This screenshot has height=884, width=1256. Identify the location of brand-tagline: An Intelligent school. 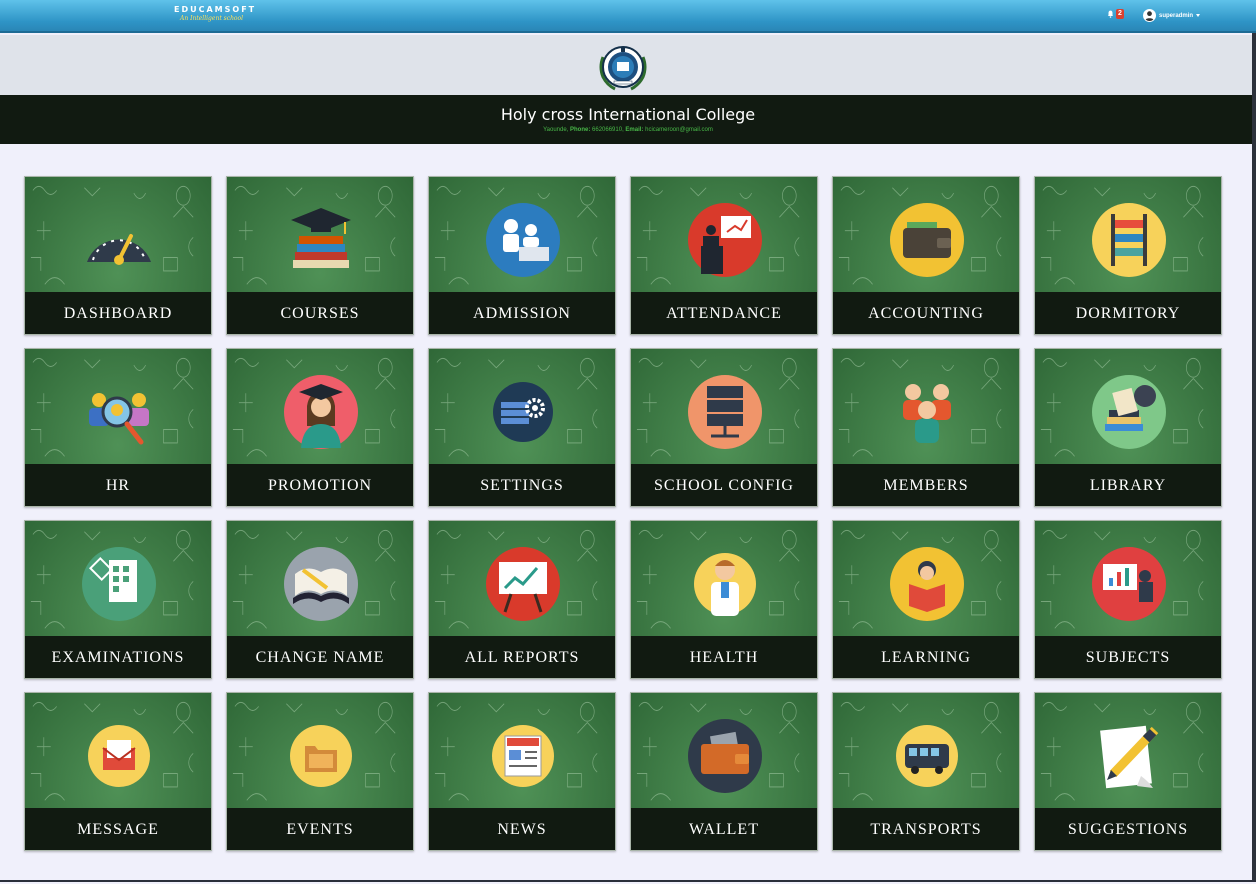
(212, 18).